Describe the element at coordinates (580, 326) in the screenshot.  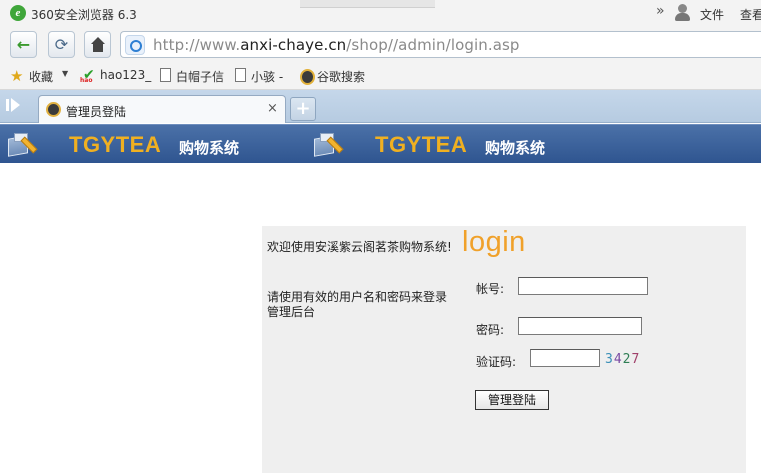
I see `password-input` at that location.